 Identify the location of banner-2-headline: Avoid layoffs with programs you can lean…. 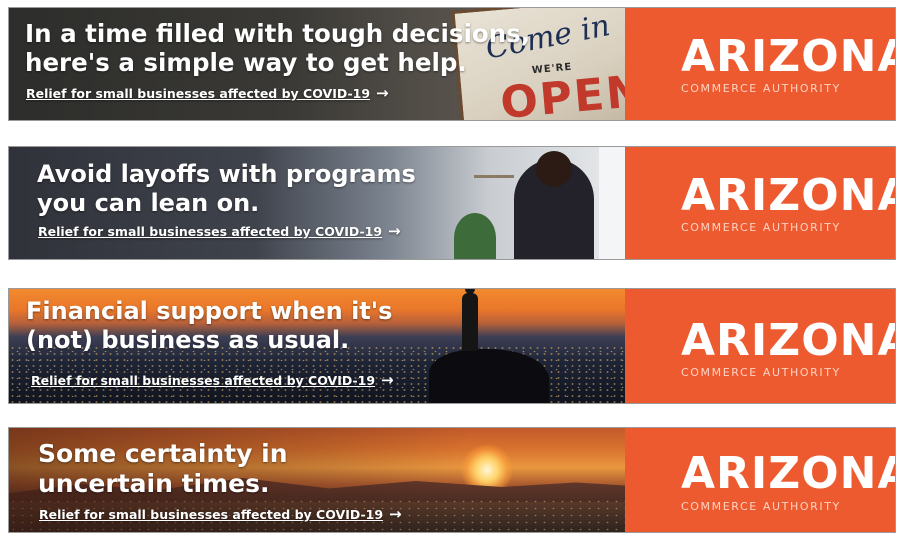
(226, 189).